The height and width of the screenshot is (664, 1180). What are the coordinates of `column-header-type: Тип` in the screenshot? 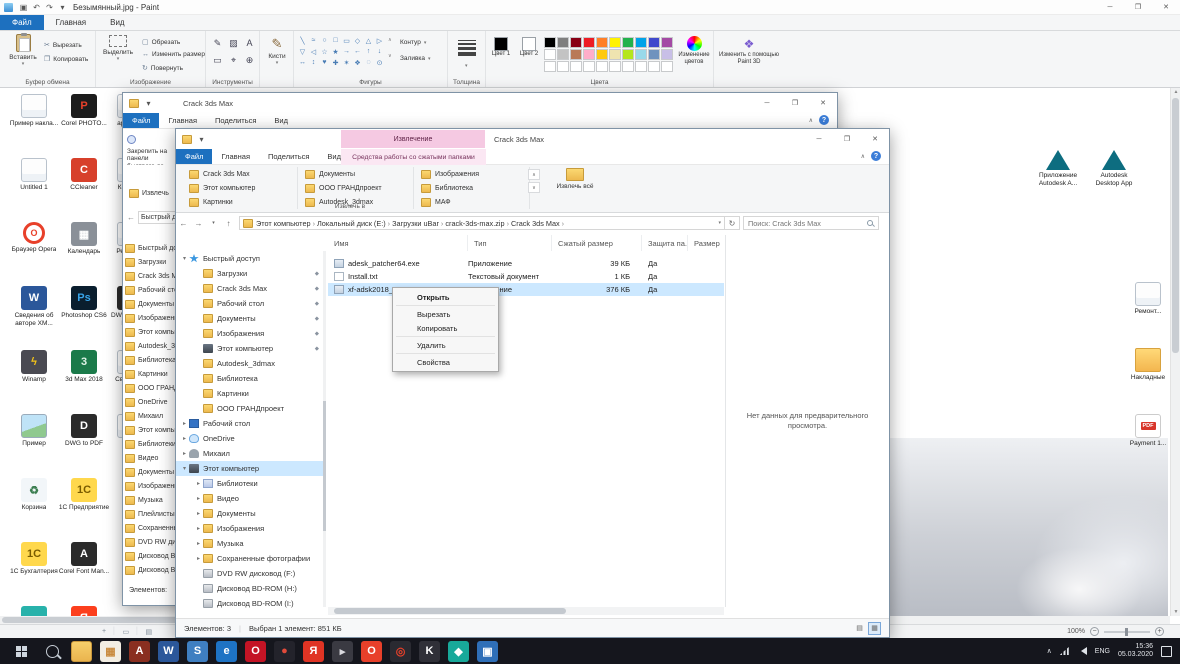 It's located at (510, 243).